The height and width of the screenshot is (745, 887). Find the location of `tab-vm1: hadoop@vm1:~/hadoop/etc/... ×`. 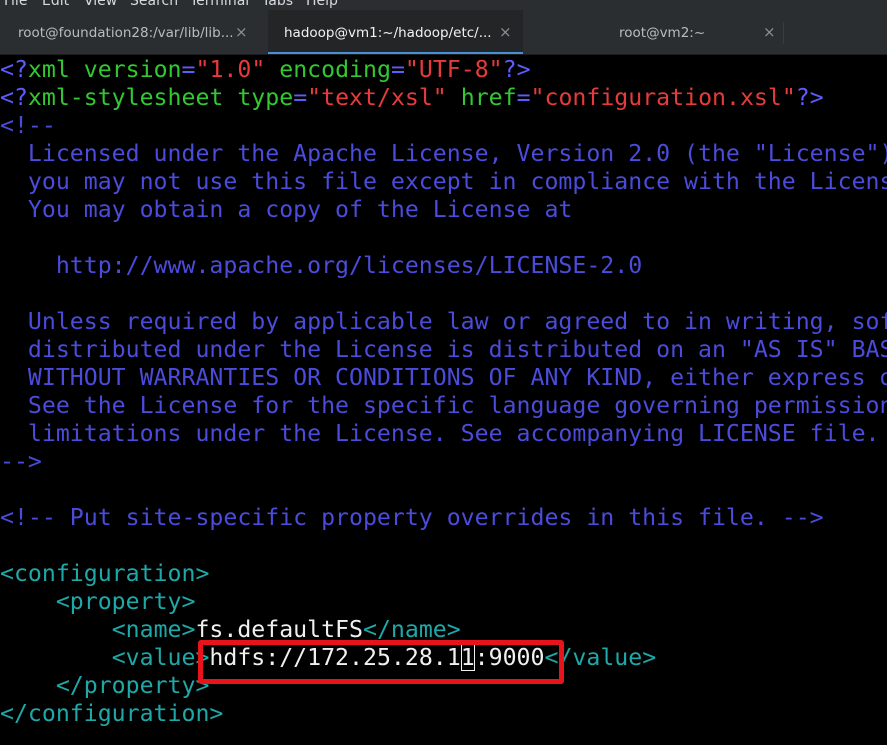

tab-vm1: hadoop@vm1:~/hadoop/etc/... × is located at coordinates (395, 32).